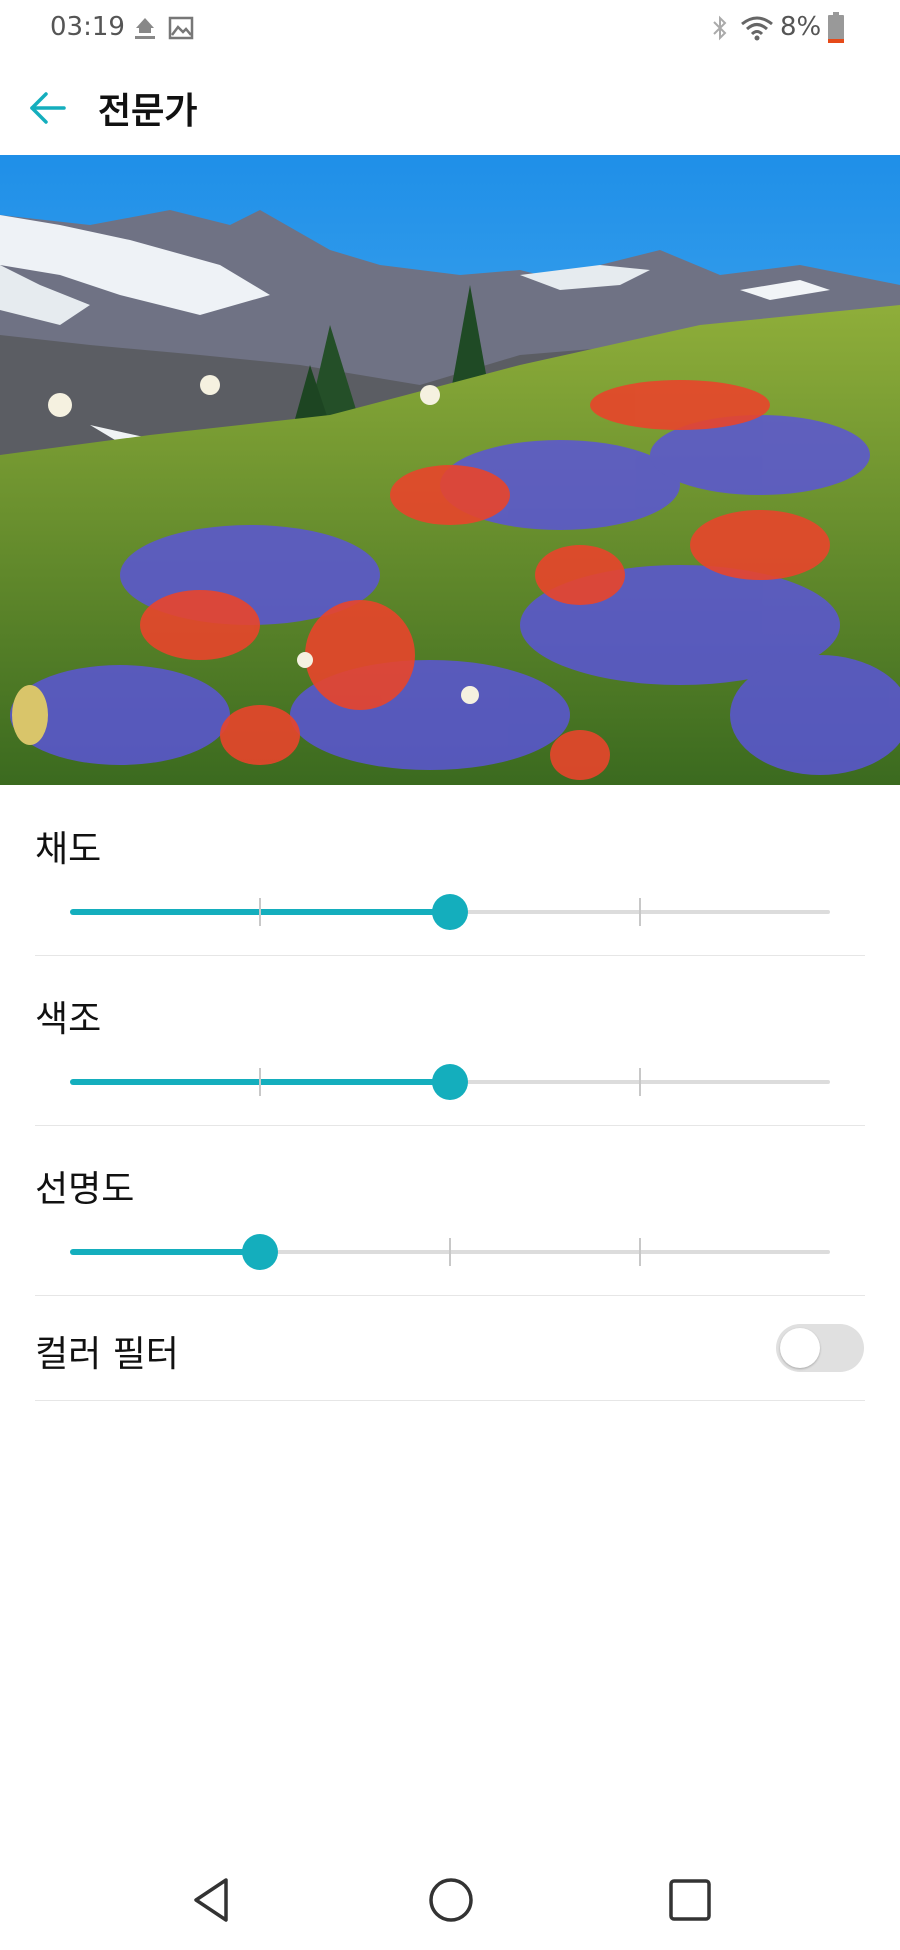 This screenshot has width=900, height=1950. What do you see at coordinates (181, 28) in the screenshot?
I see `image-icon` at bounding box center [181, 28].